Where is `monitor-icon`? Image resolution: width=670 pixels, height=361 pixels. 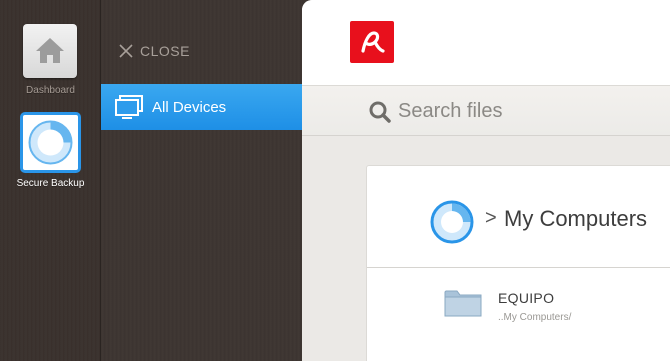
monitor-icon is located at coordinates (129, 107).